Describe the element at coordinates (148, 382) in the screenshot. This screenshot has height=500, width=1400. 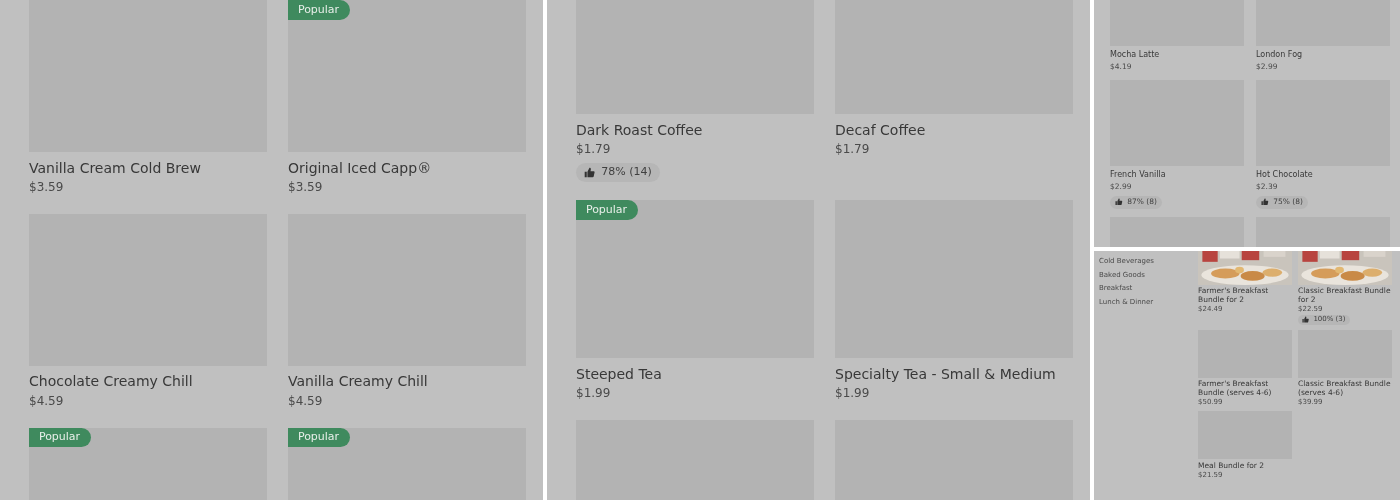
I see `item-name: Chocolate Creamy Chill` at that location.